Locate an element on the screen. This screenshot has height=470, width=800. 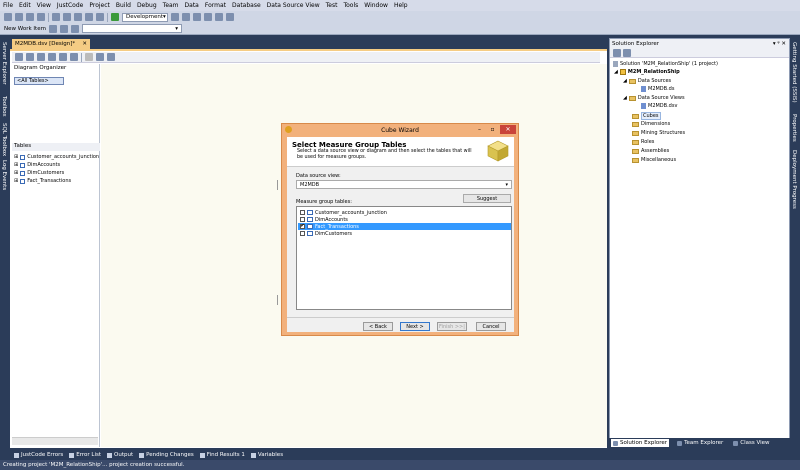
arrange-icon is located at coordinates (63, 57).